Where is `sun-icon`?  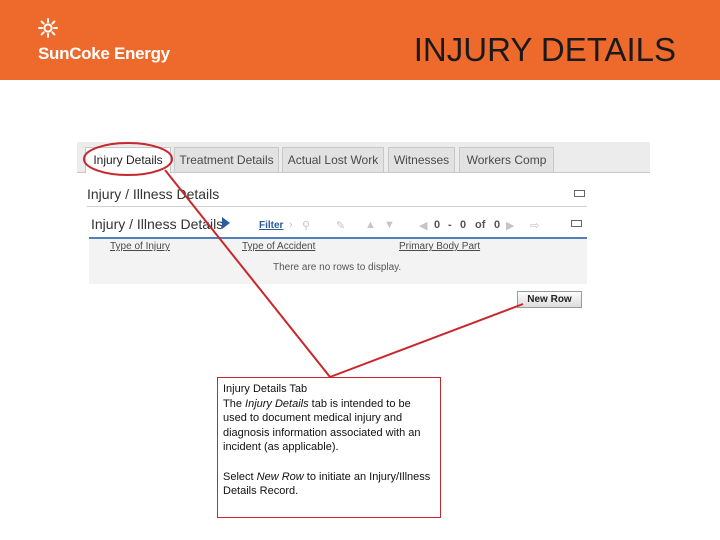
sun-icon is located at coordinates (48, 28).